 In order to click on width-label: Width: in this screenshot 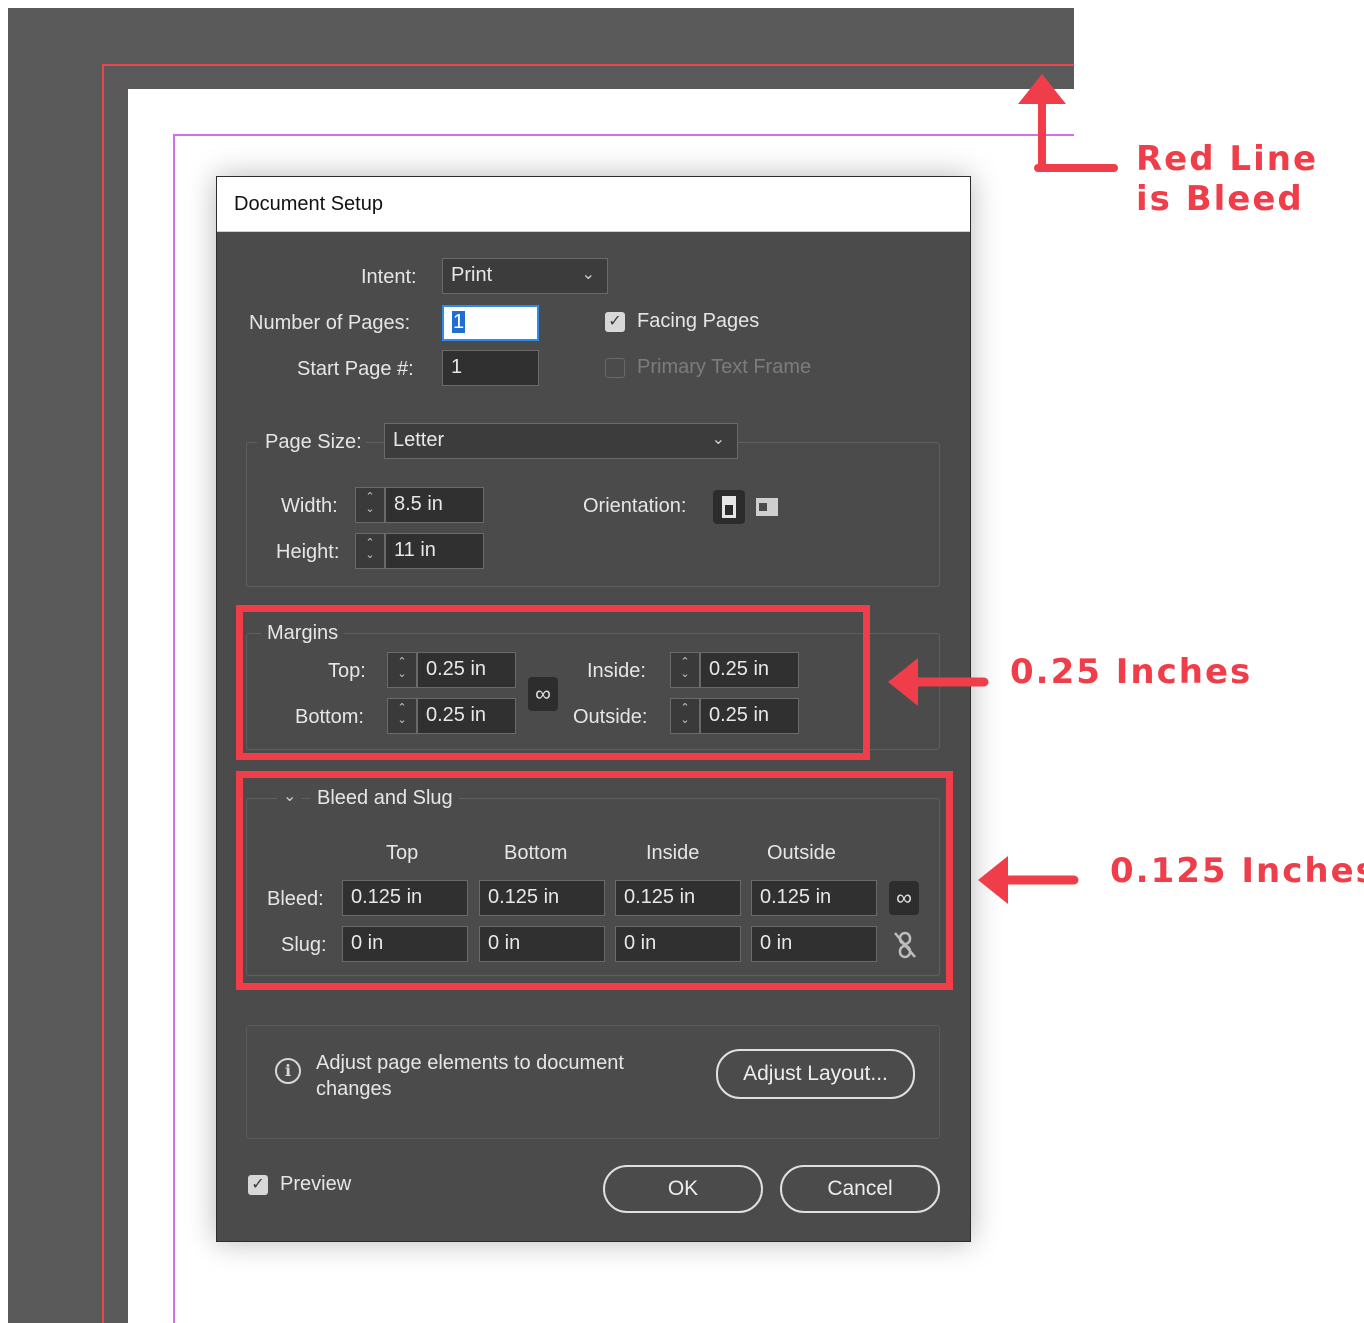, I will do `click(309, 506)`.